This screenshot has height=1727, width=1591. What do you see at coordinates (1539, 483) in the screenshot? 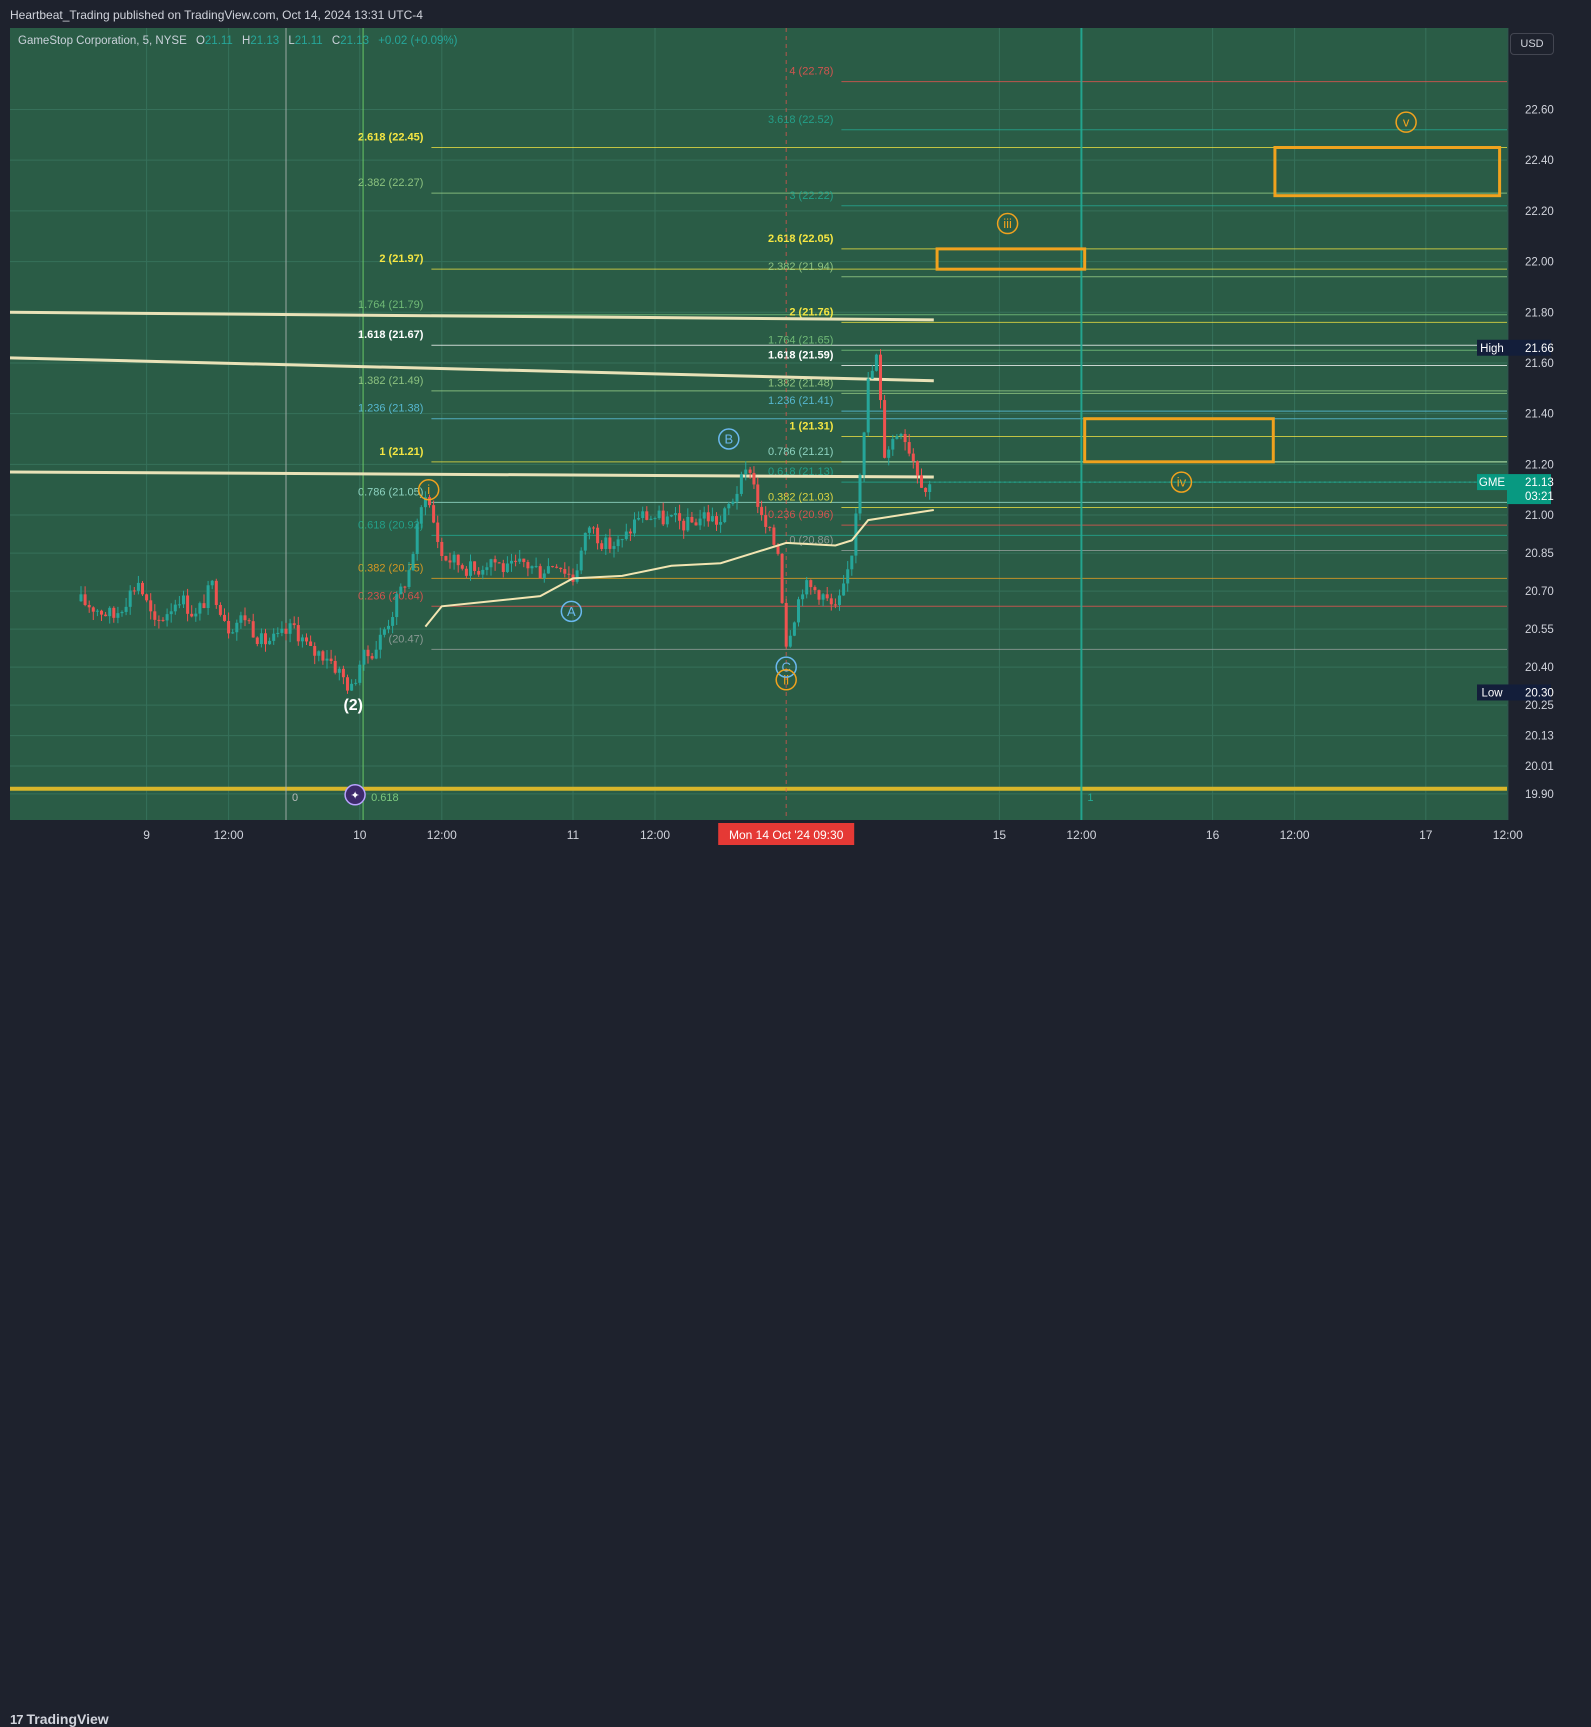
I see `current-price-value: 21.13` at bounding box center [1539, 483].